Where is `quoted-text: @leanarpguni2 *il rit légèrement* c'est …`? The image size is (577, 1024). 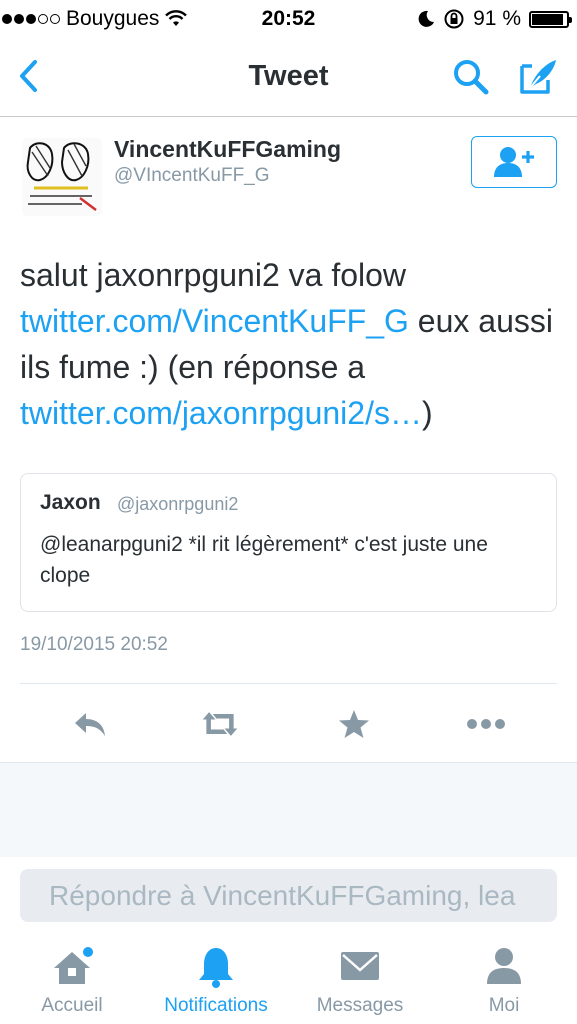
quoted-text: @leanarpguni2 *il rit légèrement* c'est … is located at coordinates (264, 560).